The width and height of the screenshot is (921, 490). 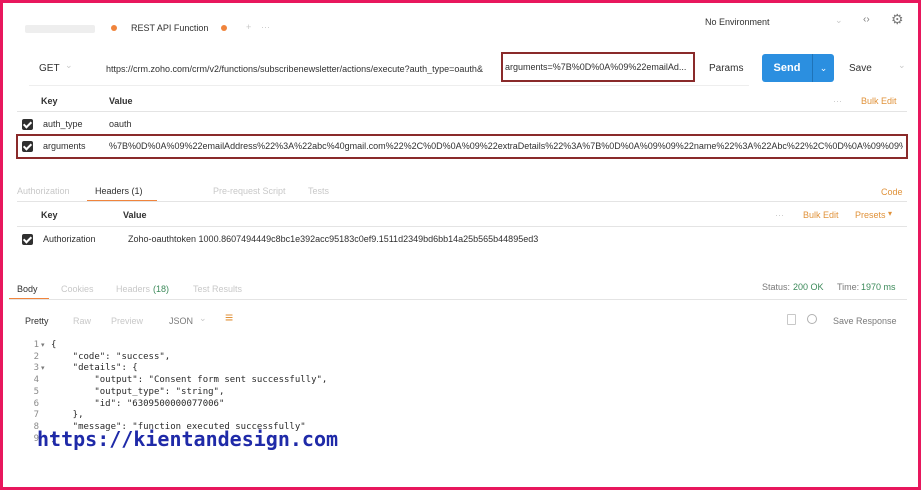 What do you see at coordinates (138, 403) in the screenshot?
I see `response-line: "id": "6309500000077006"` at bounding box center [138, 403].